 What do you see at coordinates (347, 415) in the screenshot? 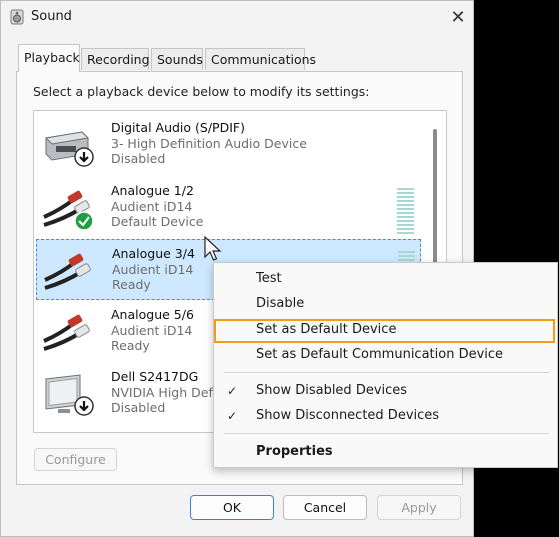
I see `menu-item-show-disconnected: Show Disconnected Devices` at bounding box center [347, 415].